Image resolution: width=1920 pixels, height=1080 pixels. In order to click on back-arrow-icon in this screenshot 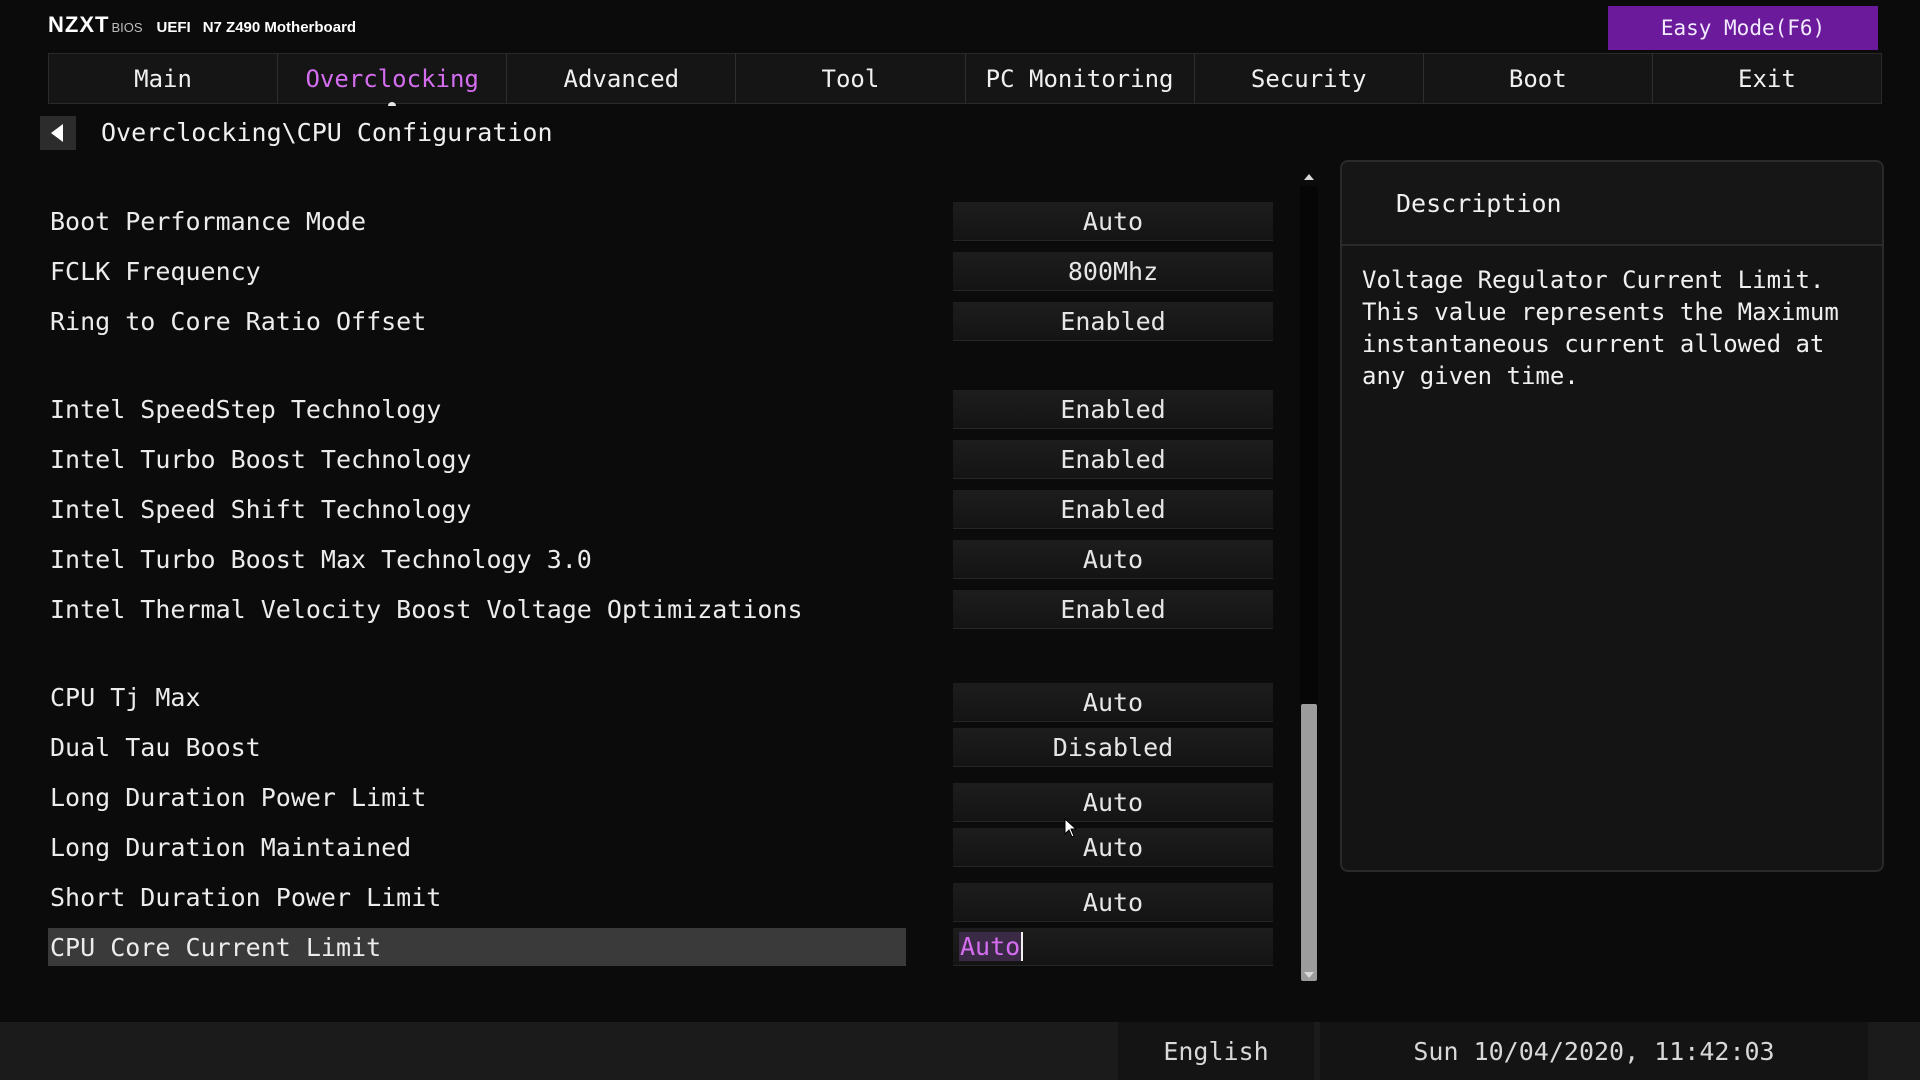, I will do `click(56, 133)`.